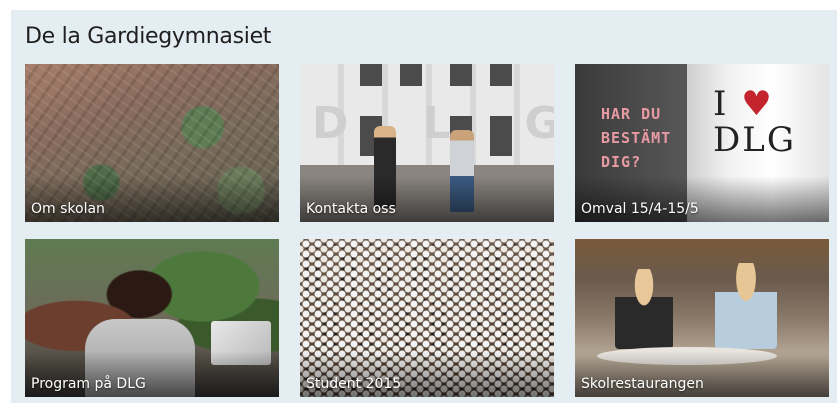  I want to click on poster-text: HAR DU BESTÄMT DIG?, so click(636, 138).